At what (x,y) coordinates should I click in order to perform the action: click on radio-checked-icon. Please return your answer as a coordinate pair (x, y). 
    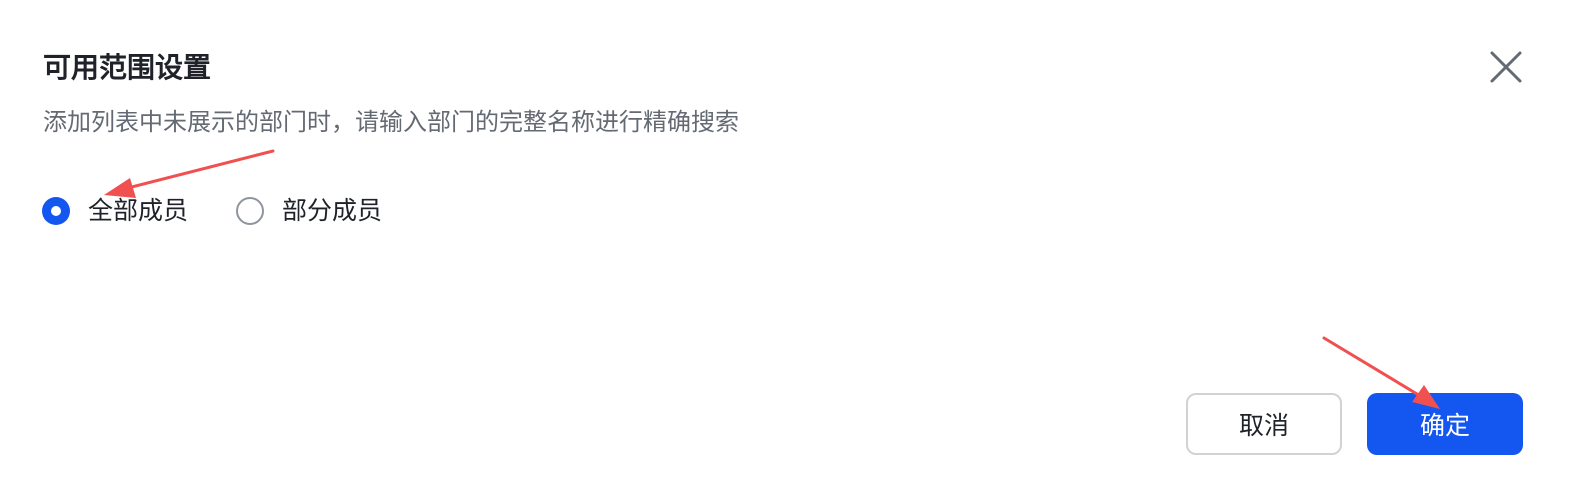
    Looking at the image, I should click on (56, 211).